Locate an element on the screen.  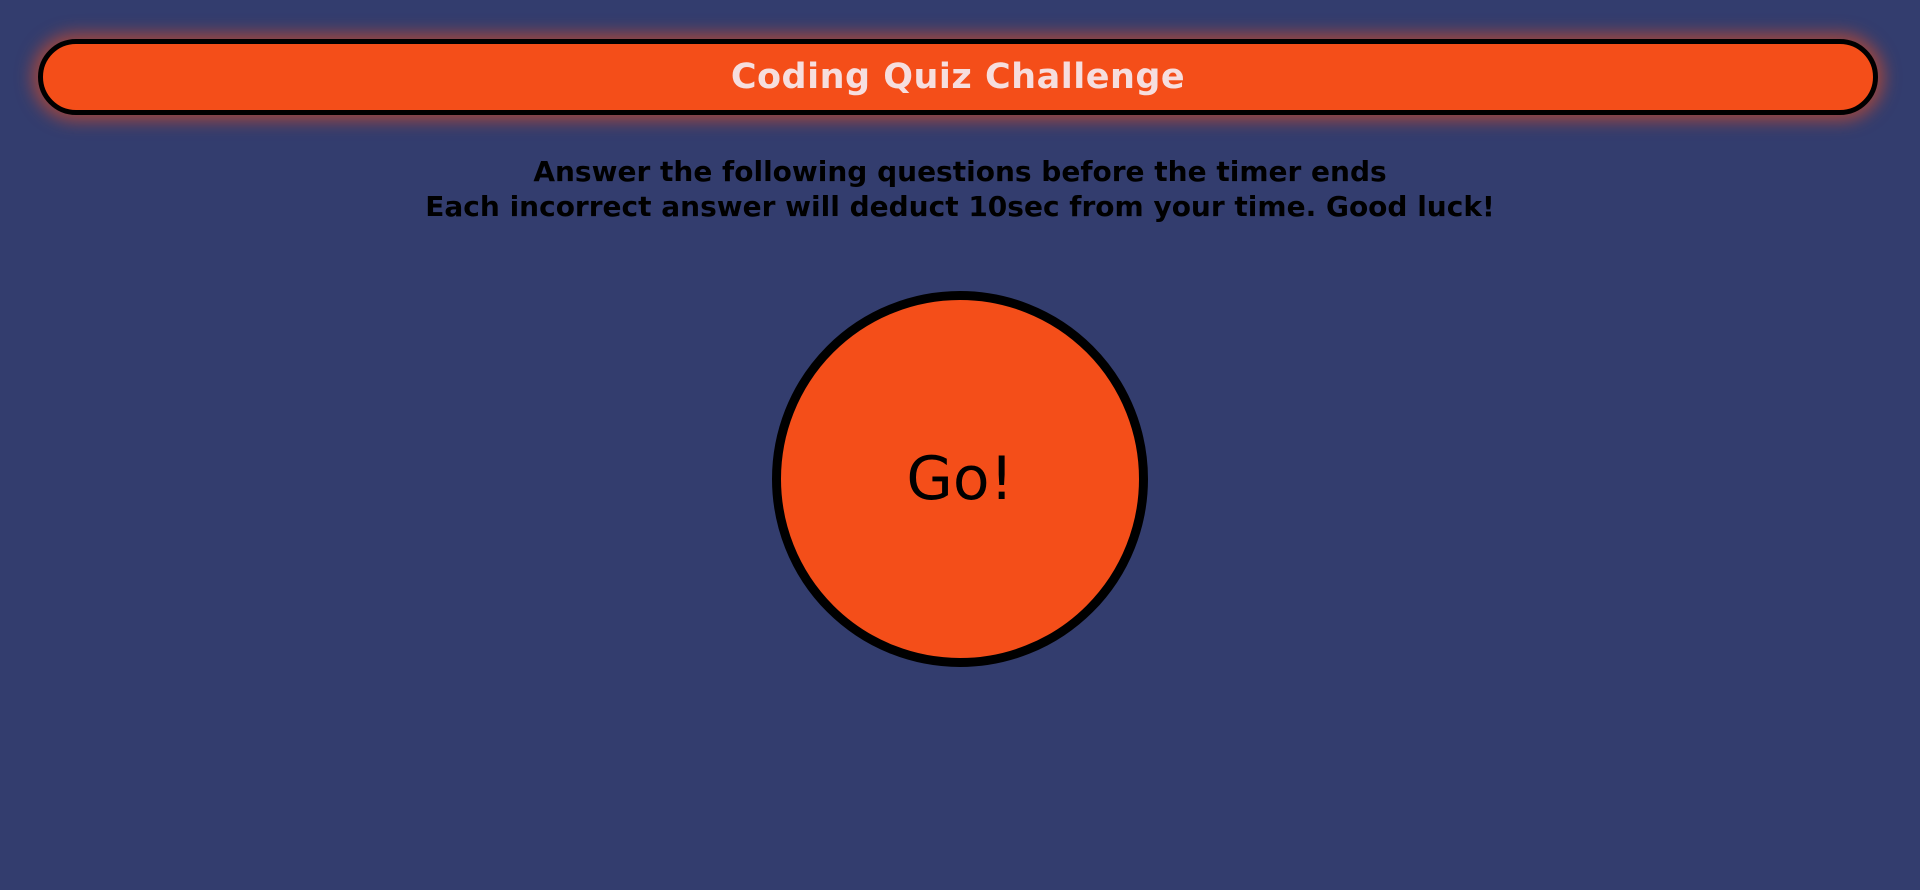
page-title: Coding Quiz Challenge is located at coordinates (958, 77).